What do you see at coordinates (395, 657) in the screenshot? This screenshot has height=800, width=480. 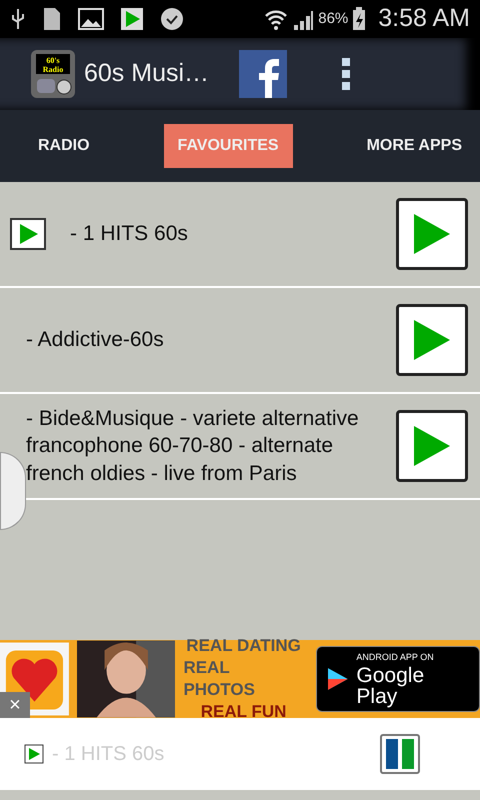 I see `badge-caption: ANDROID APP ON` at bounding box center [395, 657].